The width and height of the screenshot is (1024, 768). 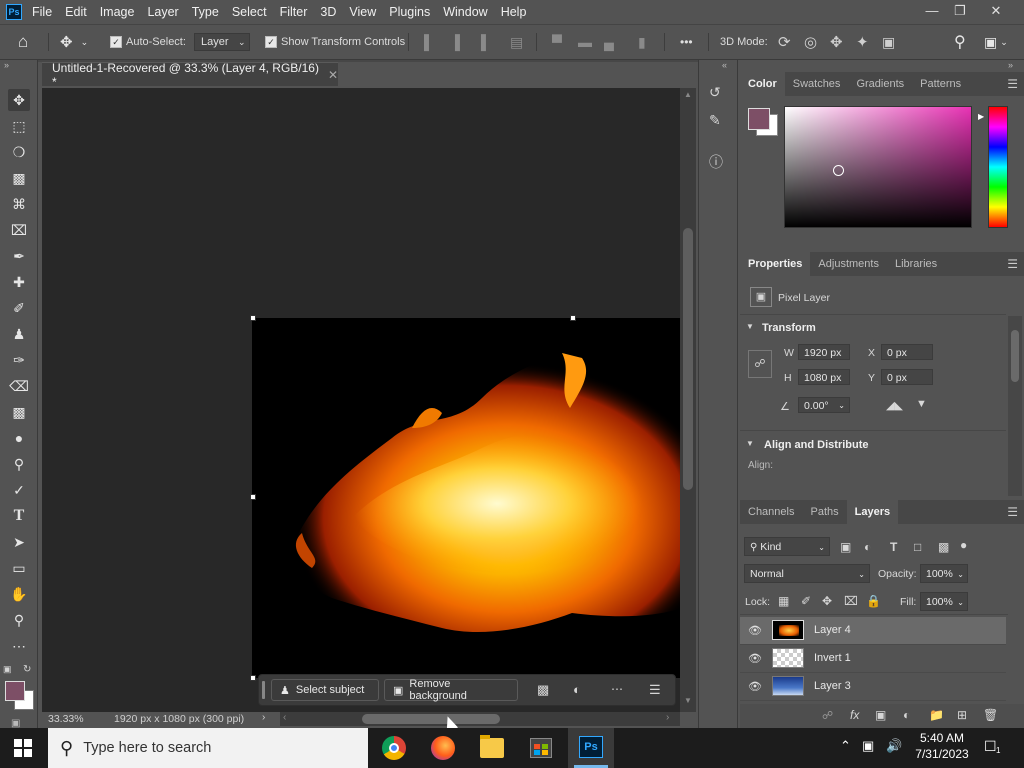 I want to click on distribute-icon: ▤, so click(x=516, y=42).